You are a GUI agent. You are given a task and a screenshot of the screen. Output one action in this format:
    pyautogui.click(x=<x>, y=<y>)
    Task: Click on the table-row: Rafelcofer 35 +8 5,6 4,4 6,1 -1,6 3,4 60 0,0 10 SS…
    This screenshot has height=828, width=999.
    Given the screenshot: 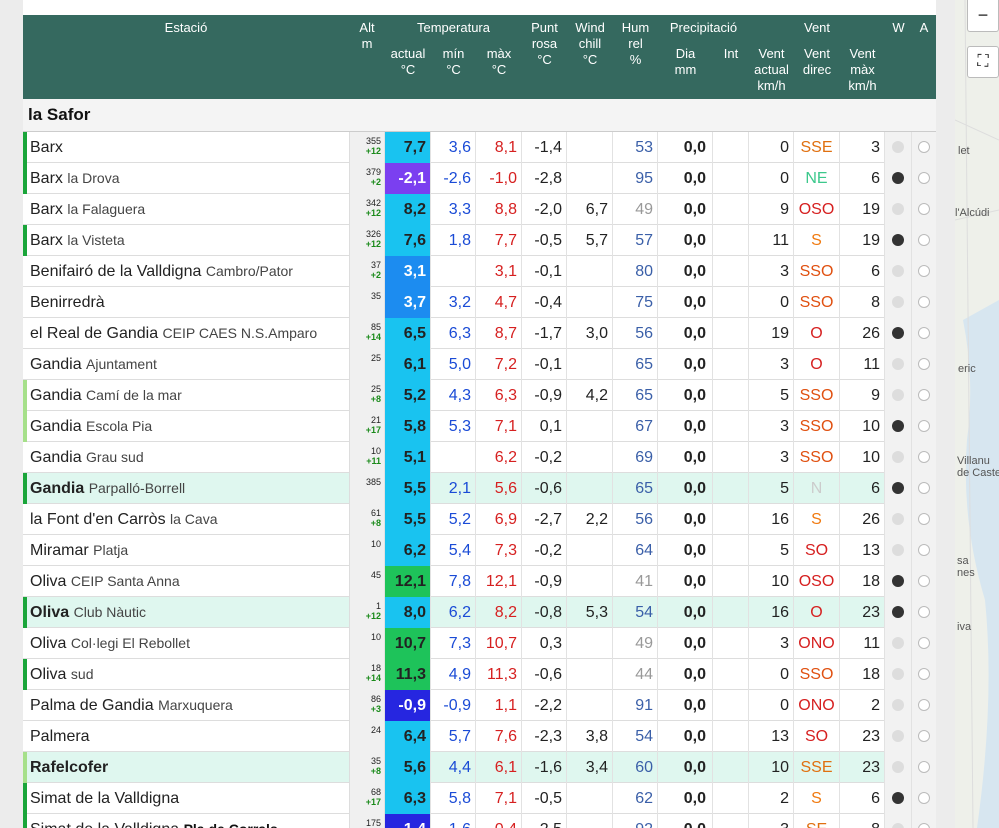 What is the action you would take?
    pyautogui.click(x=479, y=767)
    